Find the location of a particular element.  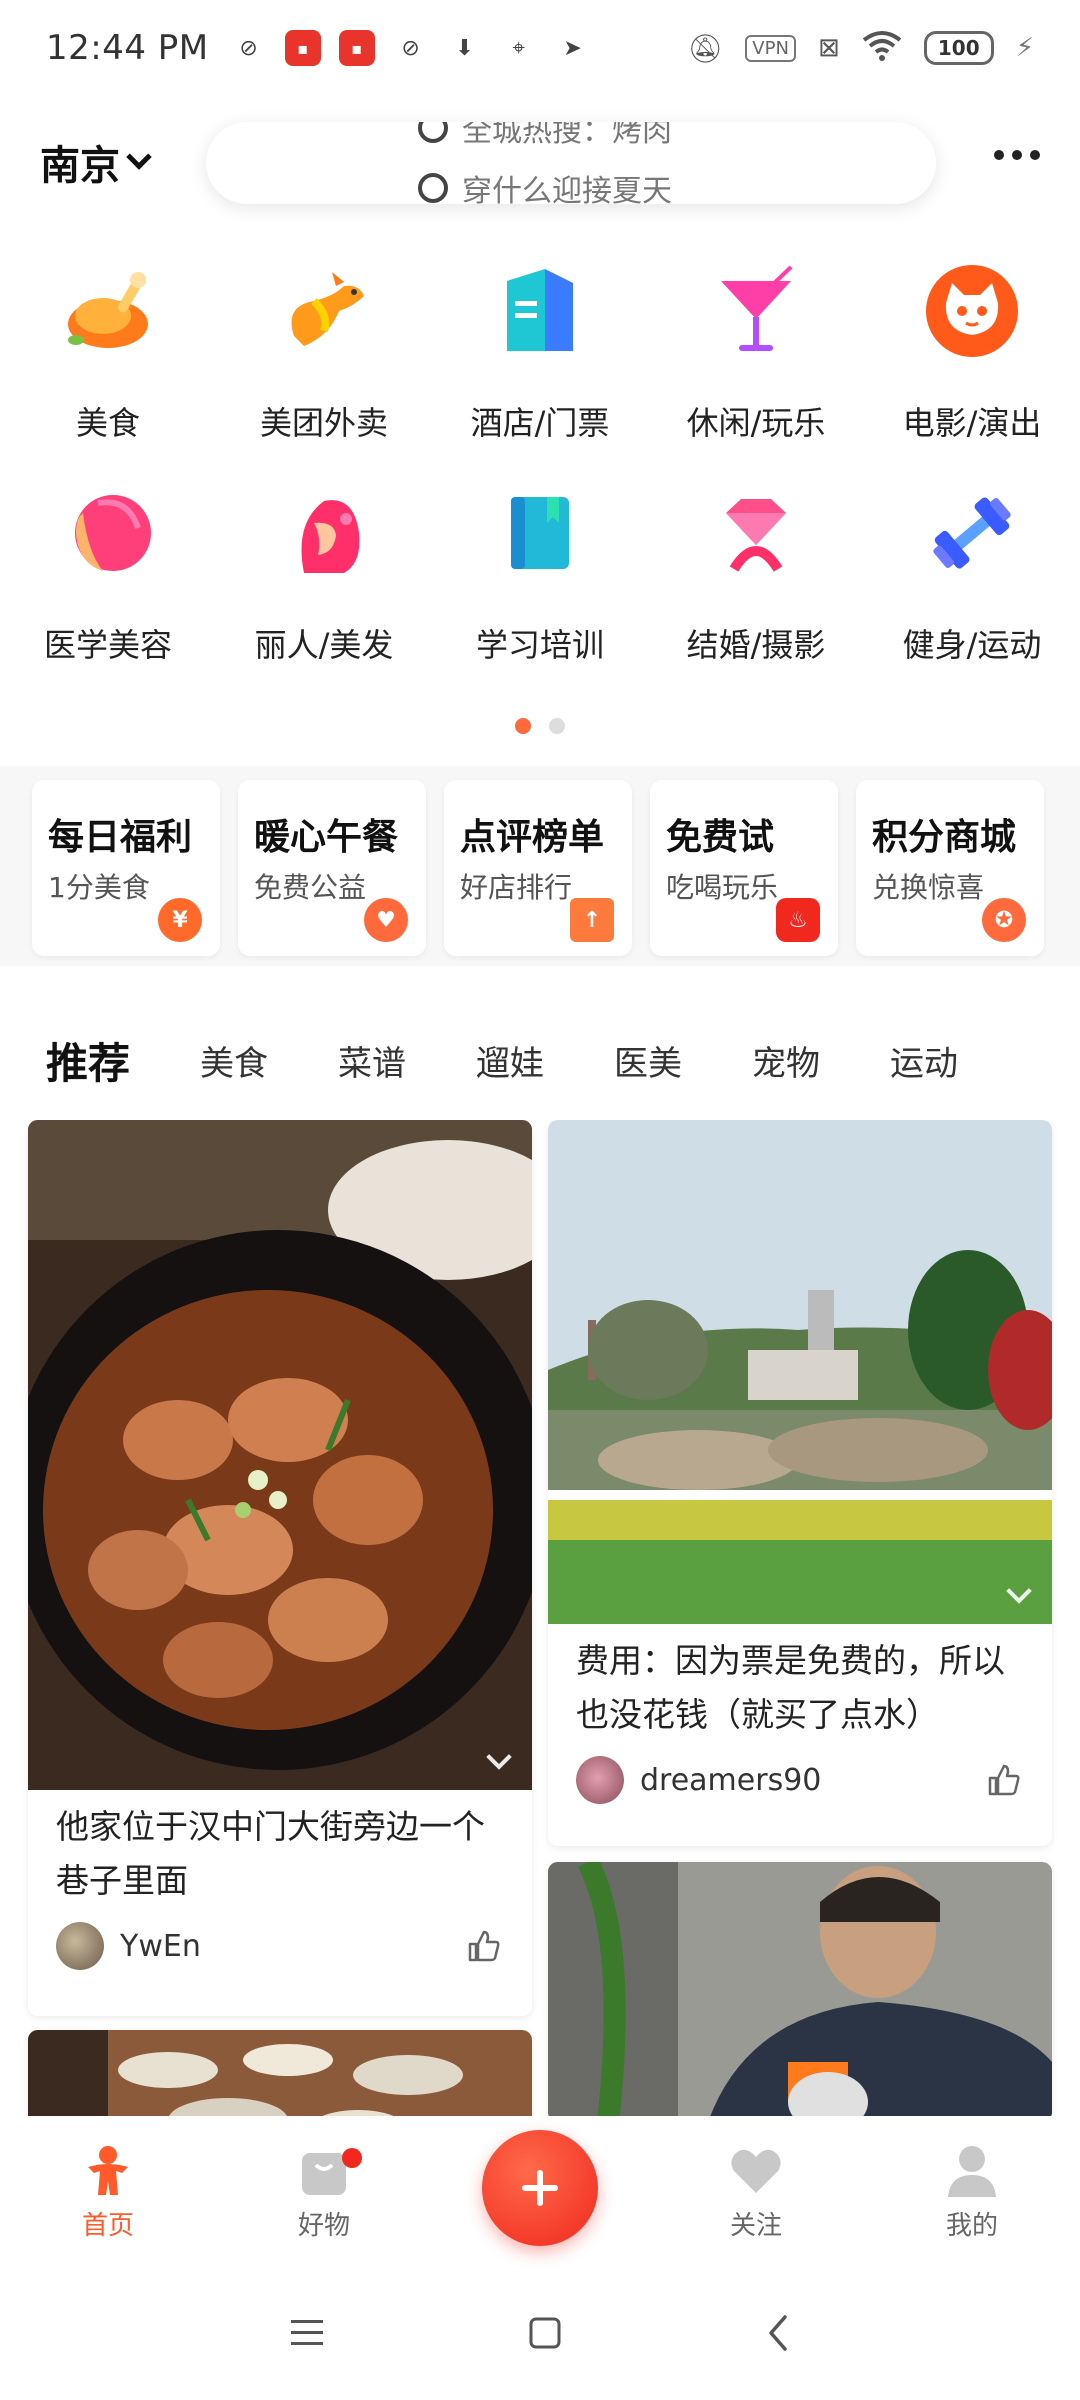

tab-sports: 运动 is located at coordinates (924, 1060).